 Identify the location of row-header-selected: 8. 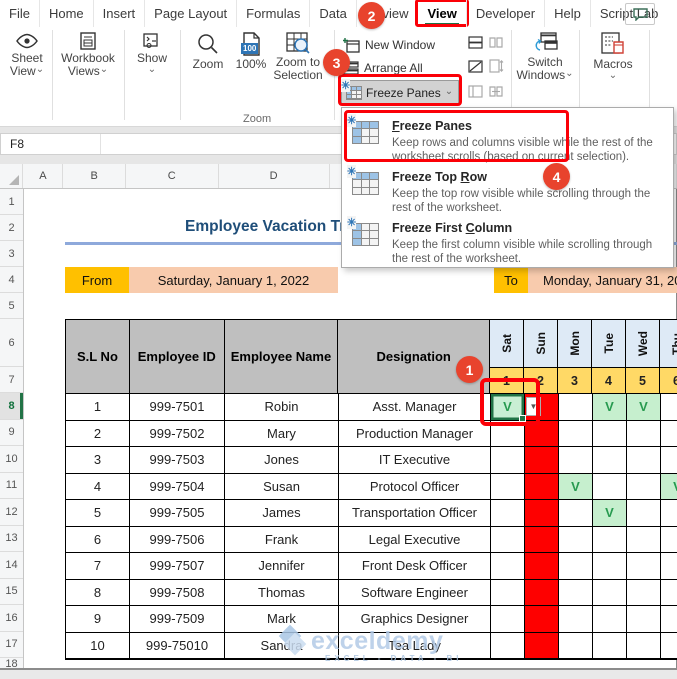
(11, 406).